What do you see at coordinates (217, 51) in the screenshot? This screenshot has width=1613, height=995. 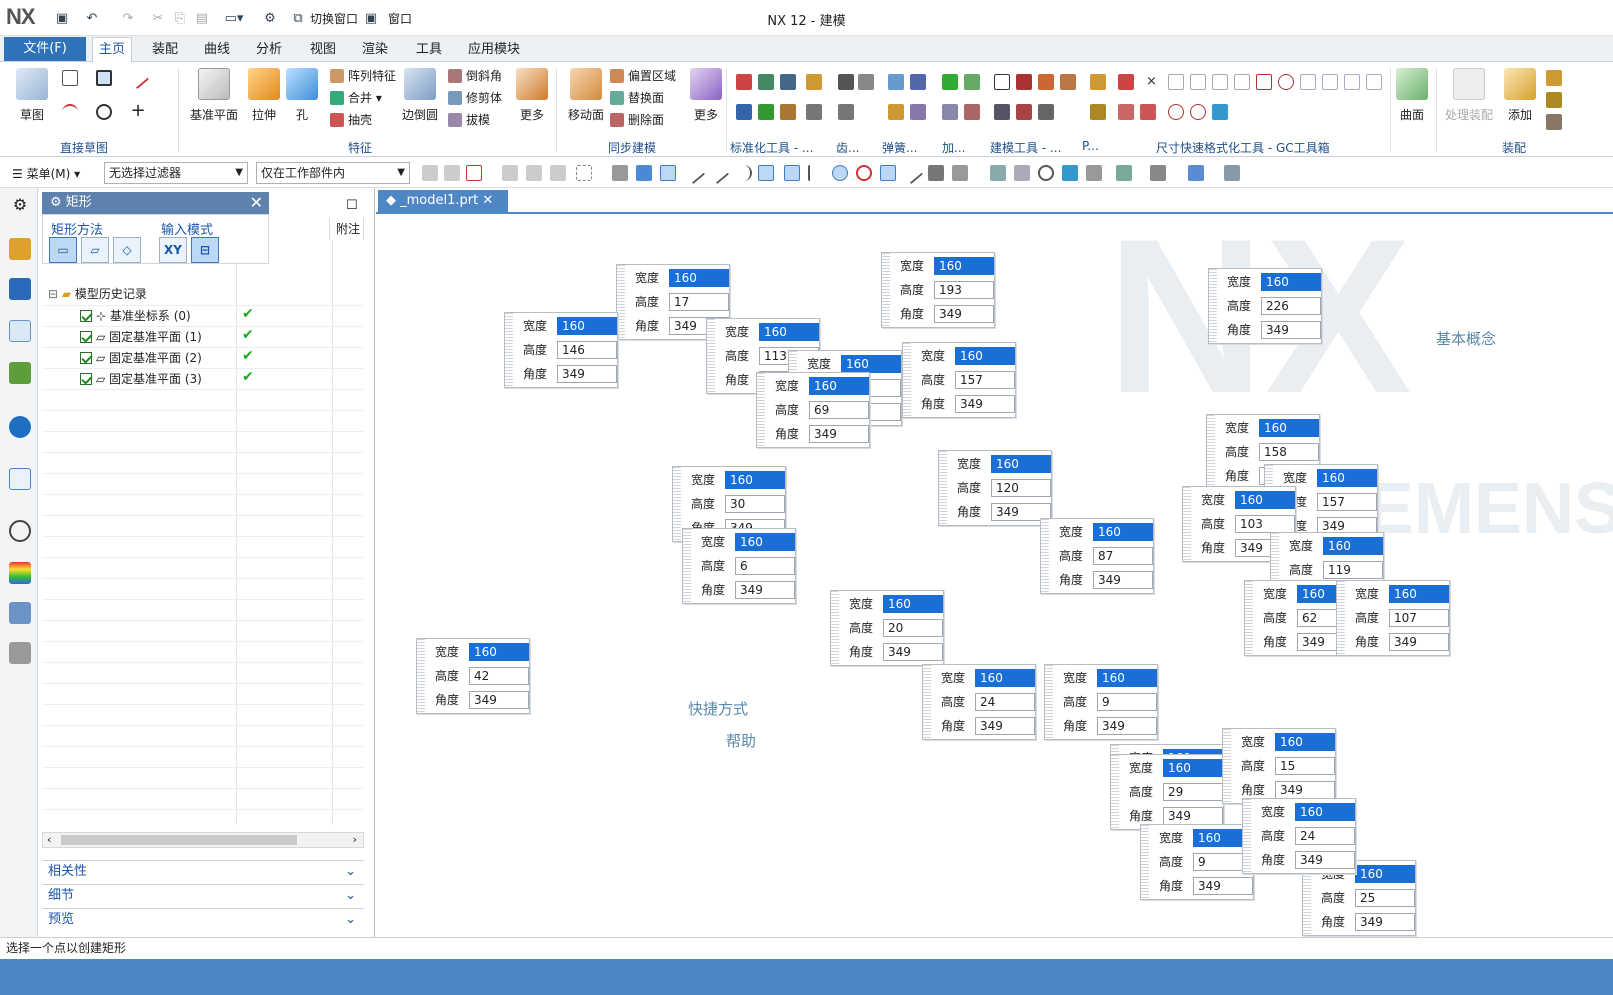 I see `tab-curve: 曲线` at bounding box center [217, 51].